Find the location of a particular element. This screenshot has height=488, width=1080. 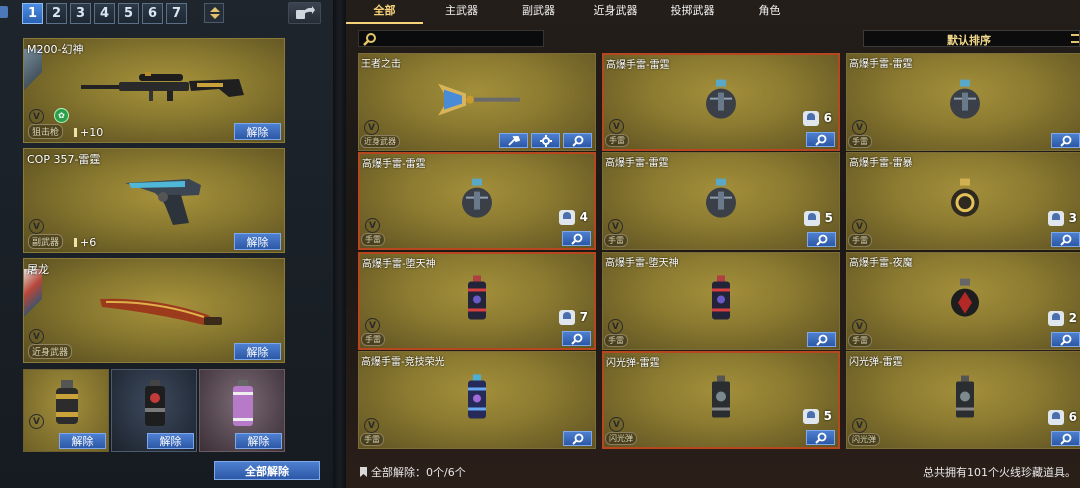

item-card: 闪光弹-雷霆 V 闪光弹 6 is located at coordinates (963, 400).